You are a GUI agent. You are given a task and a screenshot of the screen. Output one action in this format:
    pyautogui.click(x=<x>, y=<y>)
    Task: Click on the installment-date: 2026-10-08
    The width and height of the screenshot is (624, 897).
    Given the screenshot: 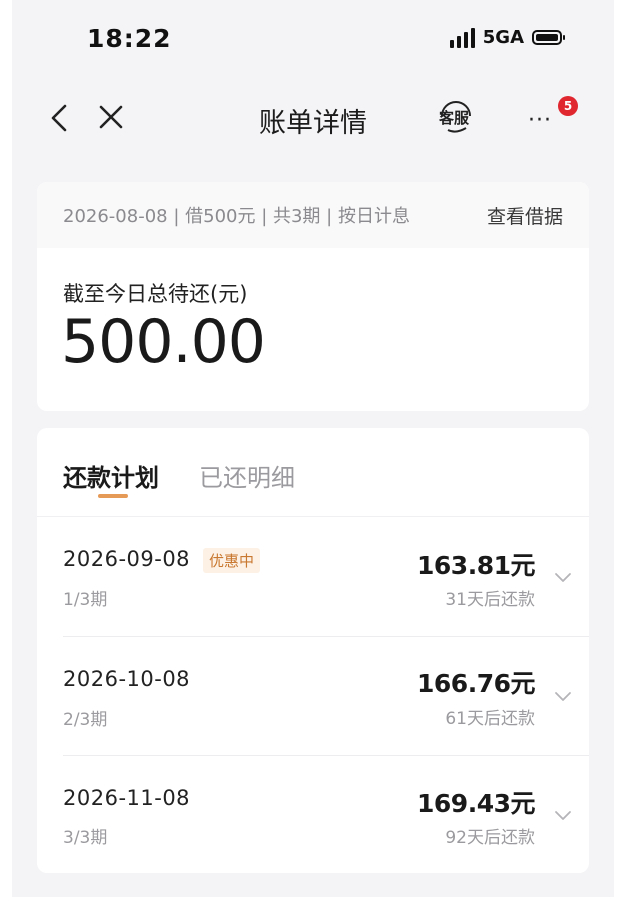 What is the action you would take?
    pyautogui.click(x=127, y=679)
    